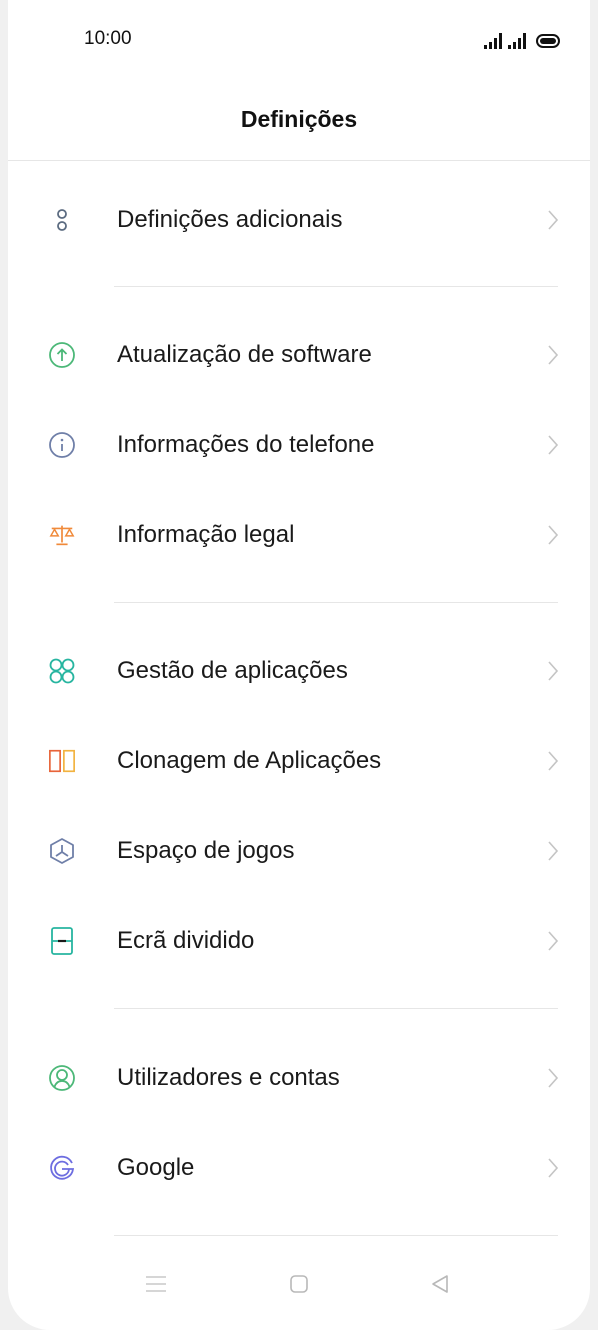  I want to click on settings-item-legal-info: Informação legal, so click(299, 535).